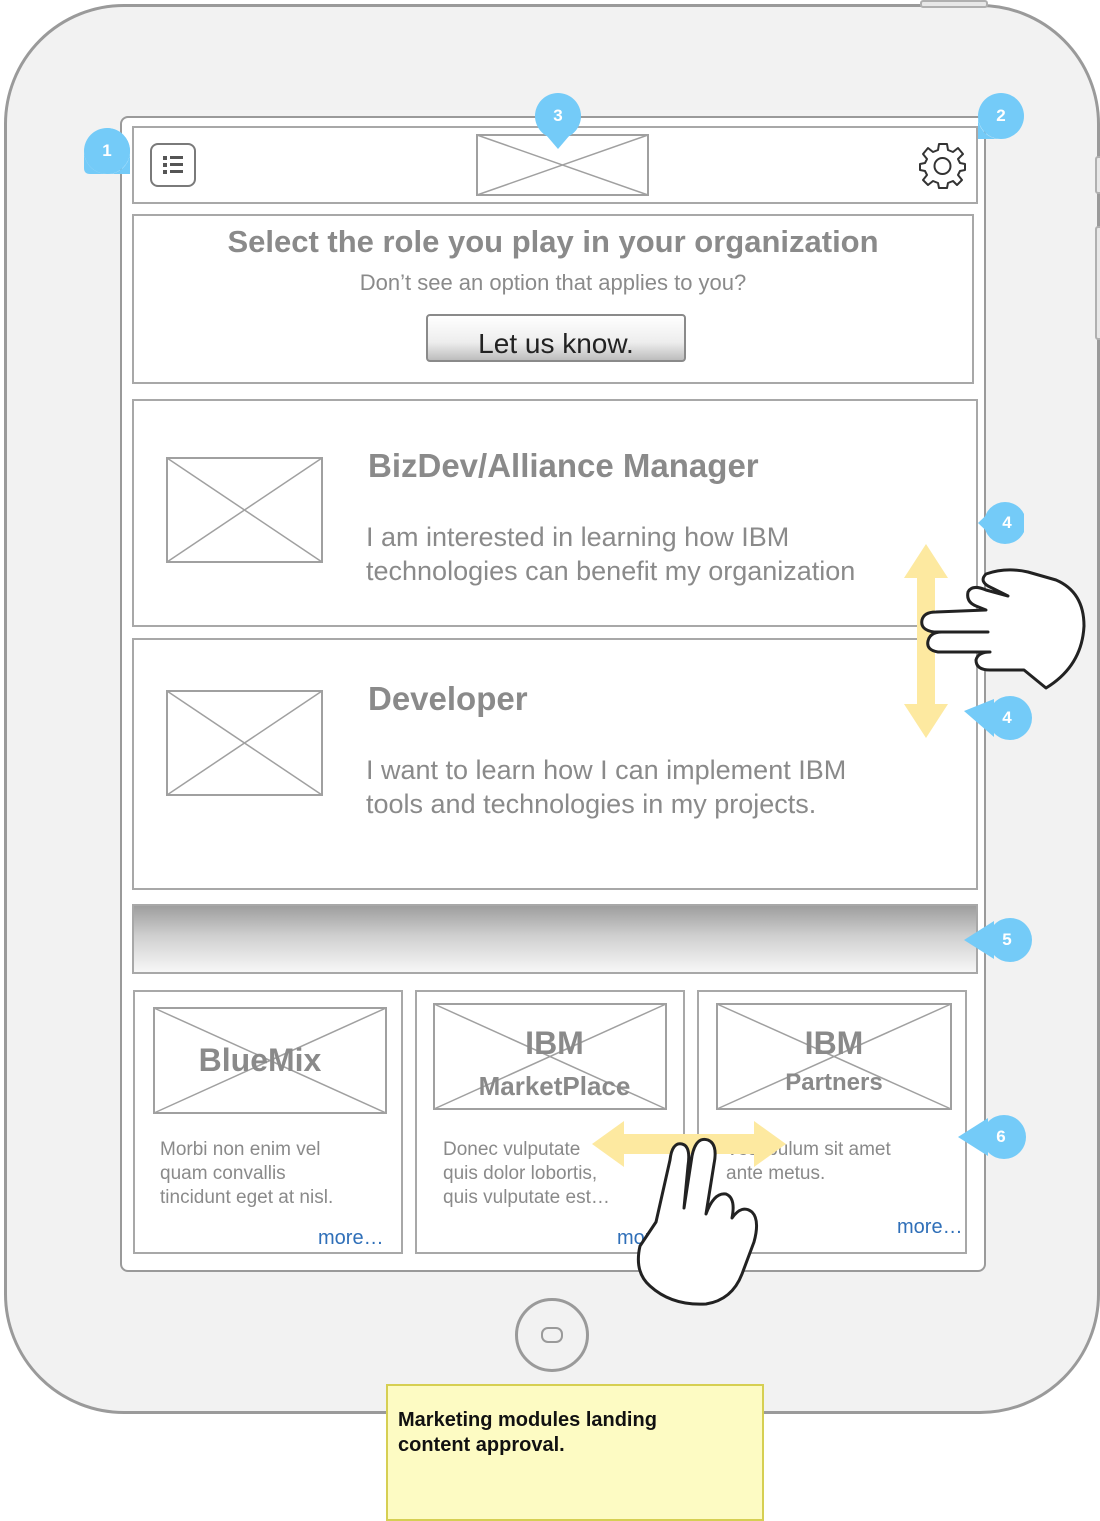 This screenshot has height=1521, width=1100. What do you see at coordinates (260, 1060) in the screenshot?
I see `module-title: BlueMix` at bounding box center [260, 1060].